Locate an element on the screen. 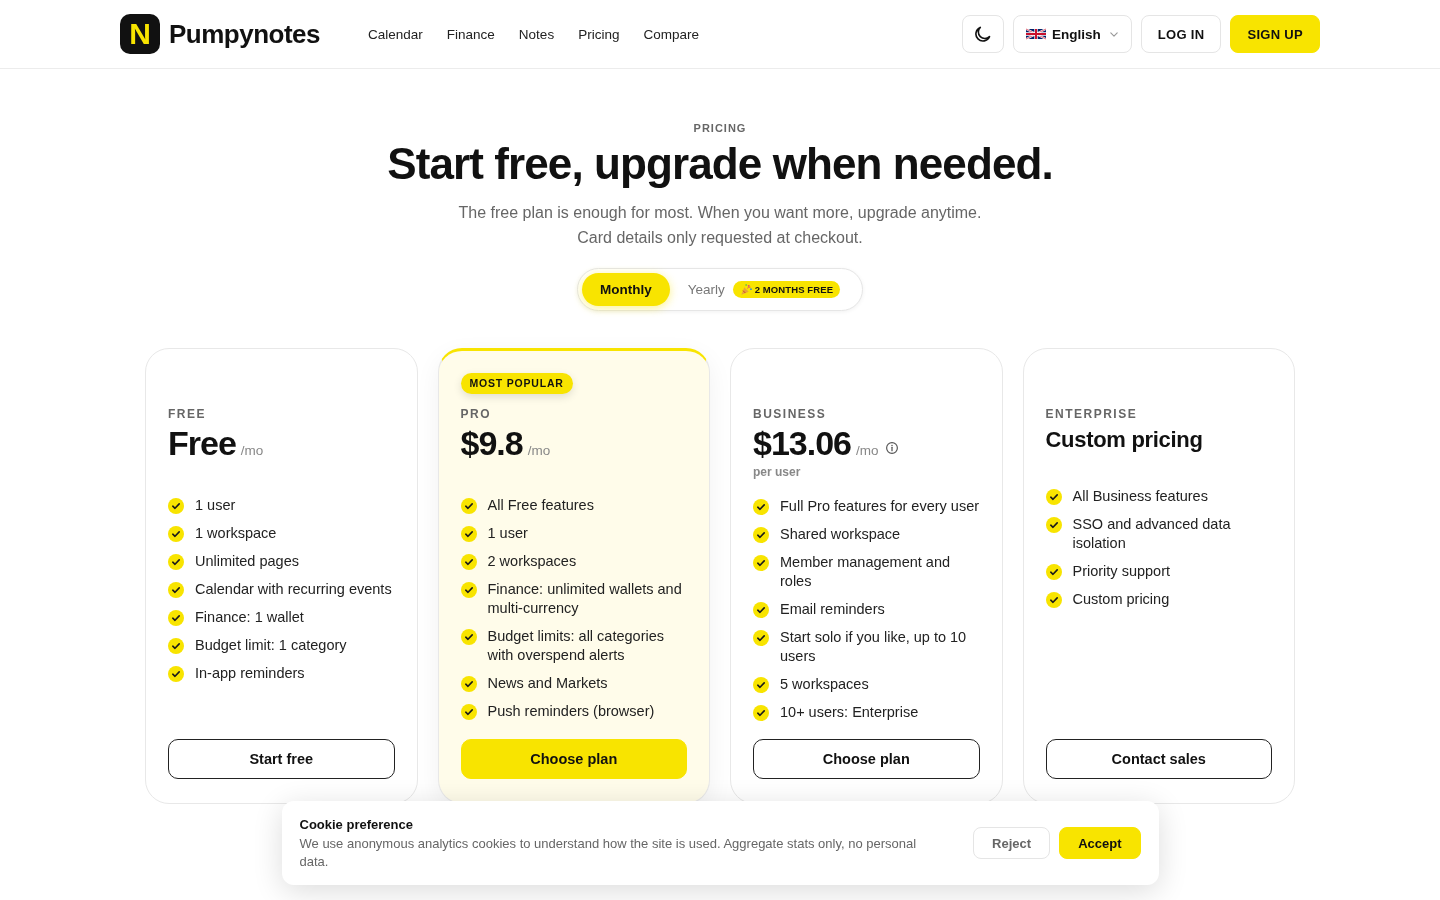 Image resolution: width=1440 pixels, height=900 pixels. popular-badge: MOST POPULAR is located at coordinates (516, 383).